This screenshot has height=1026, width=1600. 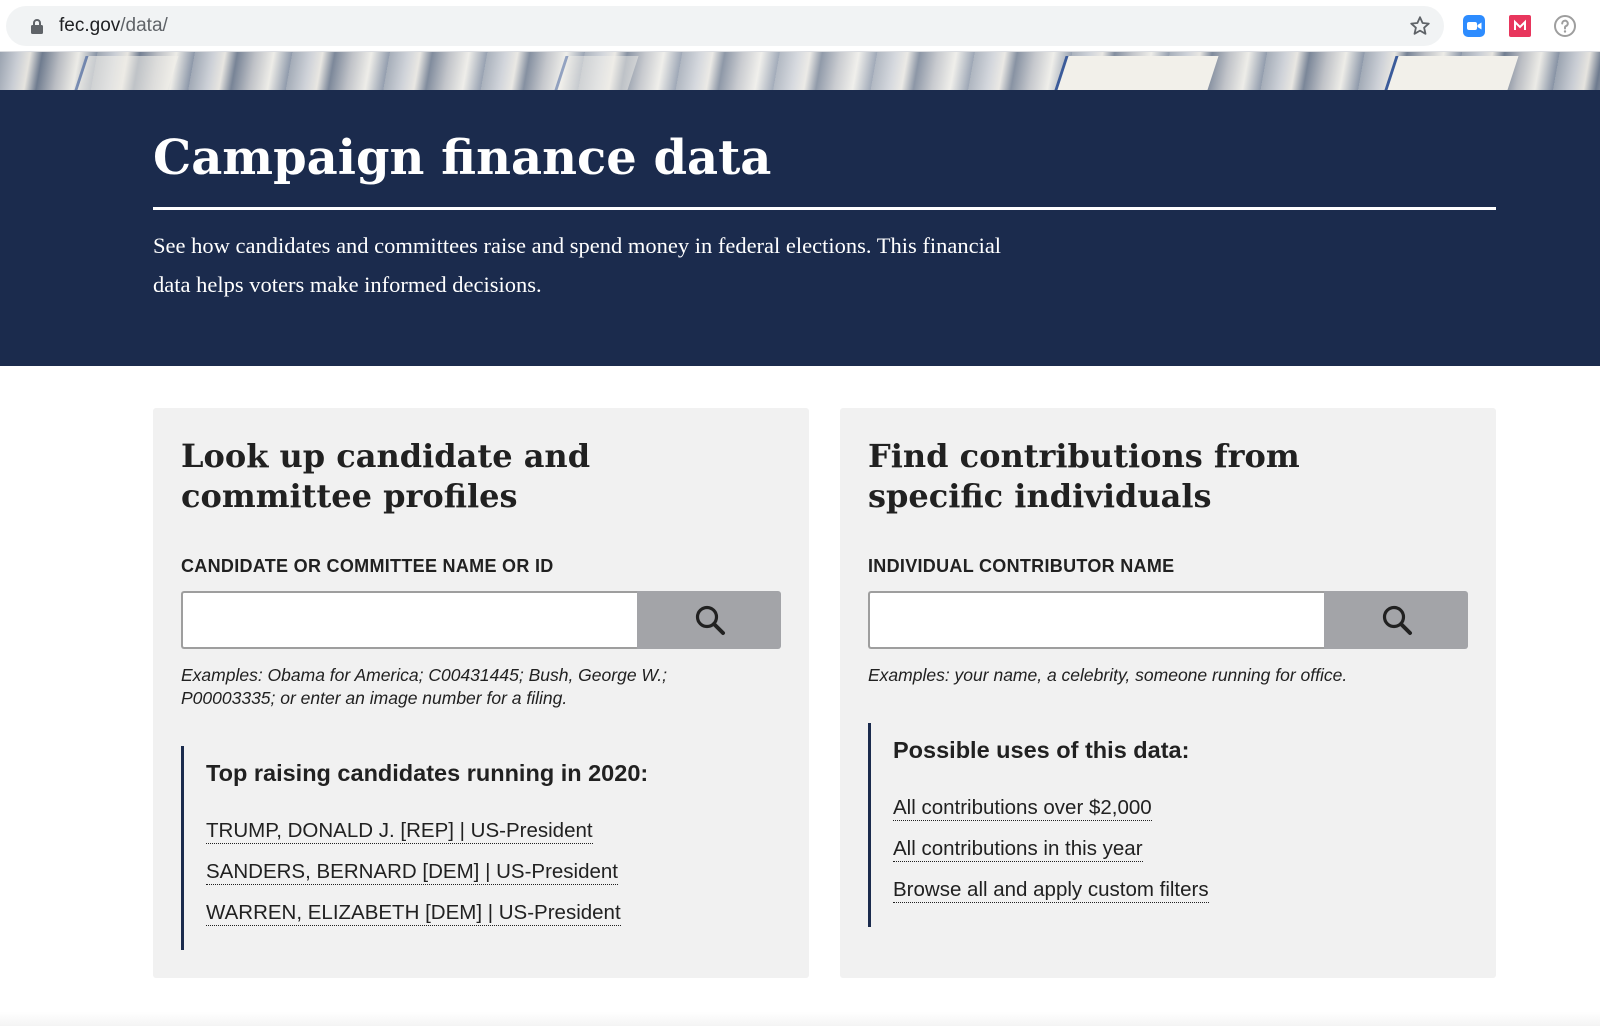 What do you see at coordinates (800, 1019) in the screenshot?
I see `page-bottom-edge` at bounding box center [800, 1019].